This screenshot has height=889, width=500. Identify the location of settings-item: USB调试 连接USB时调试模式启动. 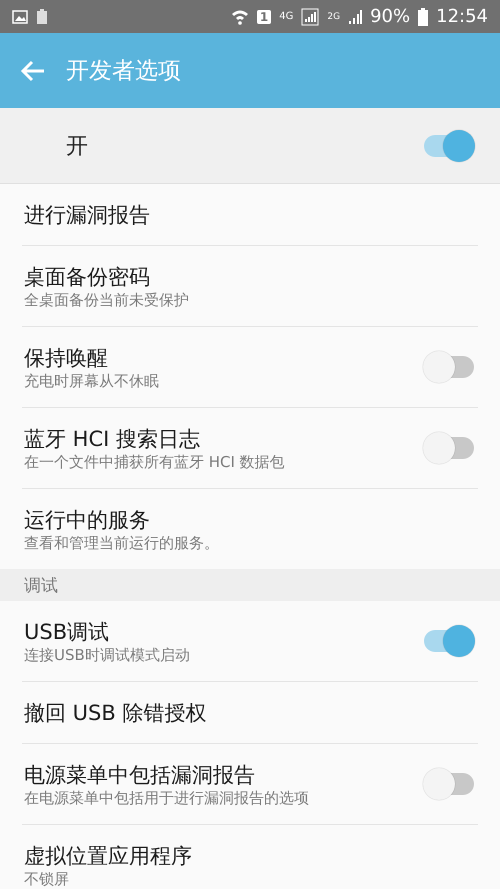
(250, 641).